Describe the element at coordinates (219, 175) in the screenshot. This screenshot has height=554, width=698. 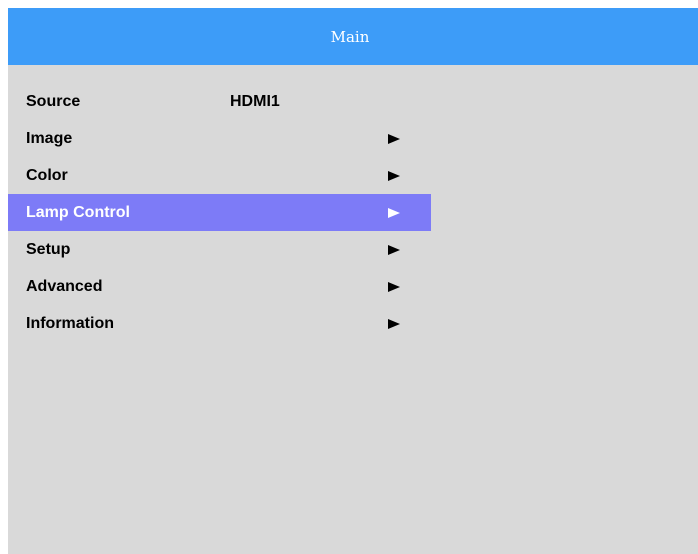
I see `menu-item-color: Color` at that location.